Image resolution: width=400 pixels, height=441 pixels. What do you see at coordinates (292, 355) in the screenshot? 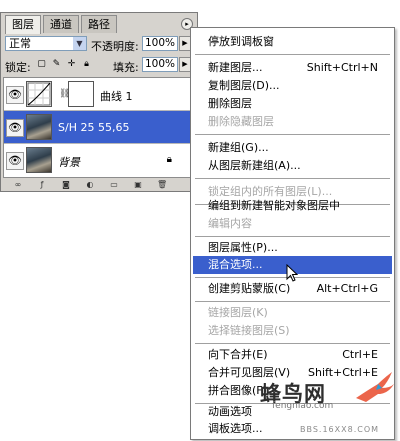
I see `menu-item-merge-down: 向下合并(E) Ctrl+E` at bounding box center [292, 355].